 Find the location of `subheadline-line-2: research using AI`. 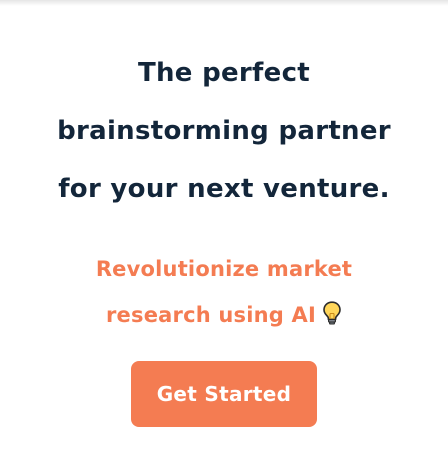

subheadline-line-2: research using AI is located at coordinates (224, 315).